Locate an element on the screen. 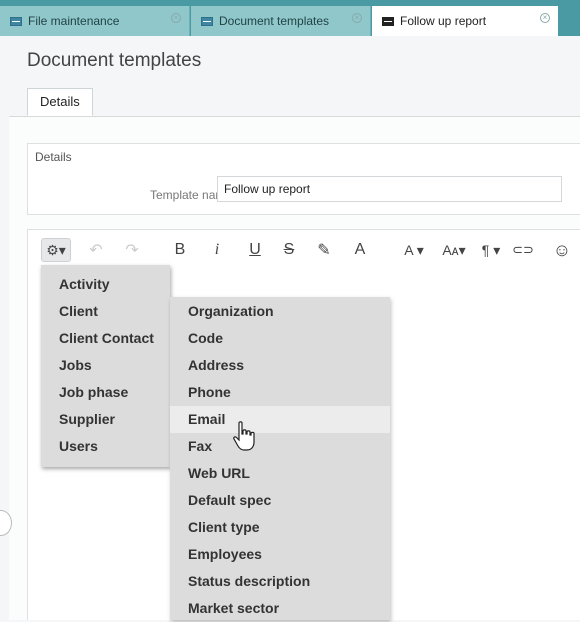 Image resolution: width=580 pixels, height=622 pixels. submenu-item-default-spec: Default spec is located at coordinates (280, 500).